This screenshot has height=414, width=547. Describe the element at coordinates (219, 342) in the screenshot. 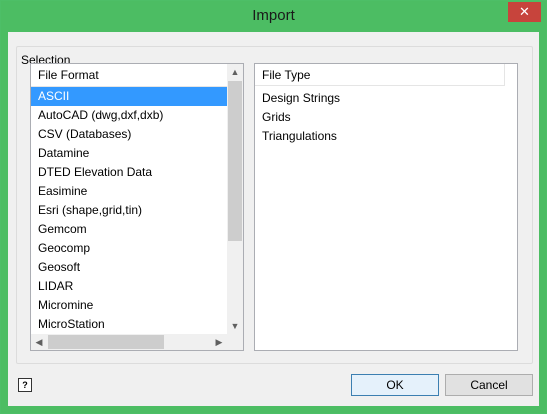

I see `scroll-right-icon: ▶` at that location.